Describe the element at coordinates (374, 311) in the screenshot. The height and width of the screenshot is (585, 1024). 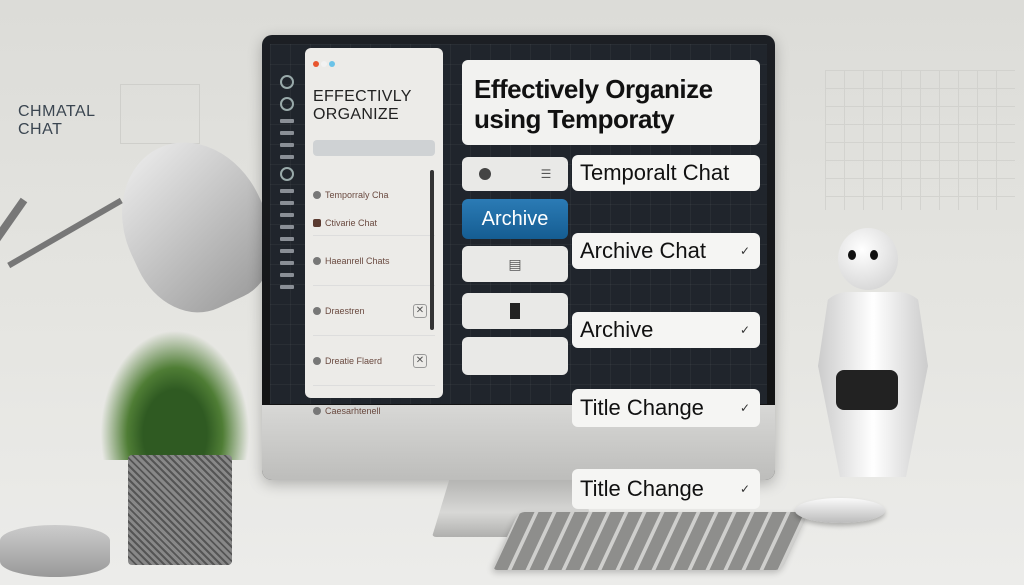
I see `list-item: Draestren ✕` at that location.